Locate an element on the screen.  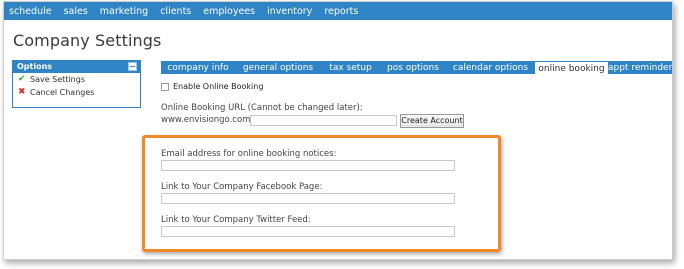
save-settings-button: ✔ Save Settings is located at coordinates (76, 79).